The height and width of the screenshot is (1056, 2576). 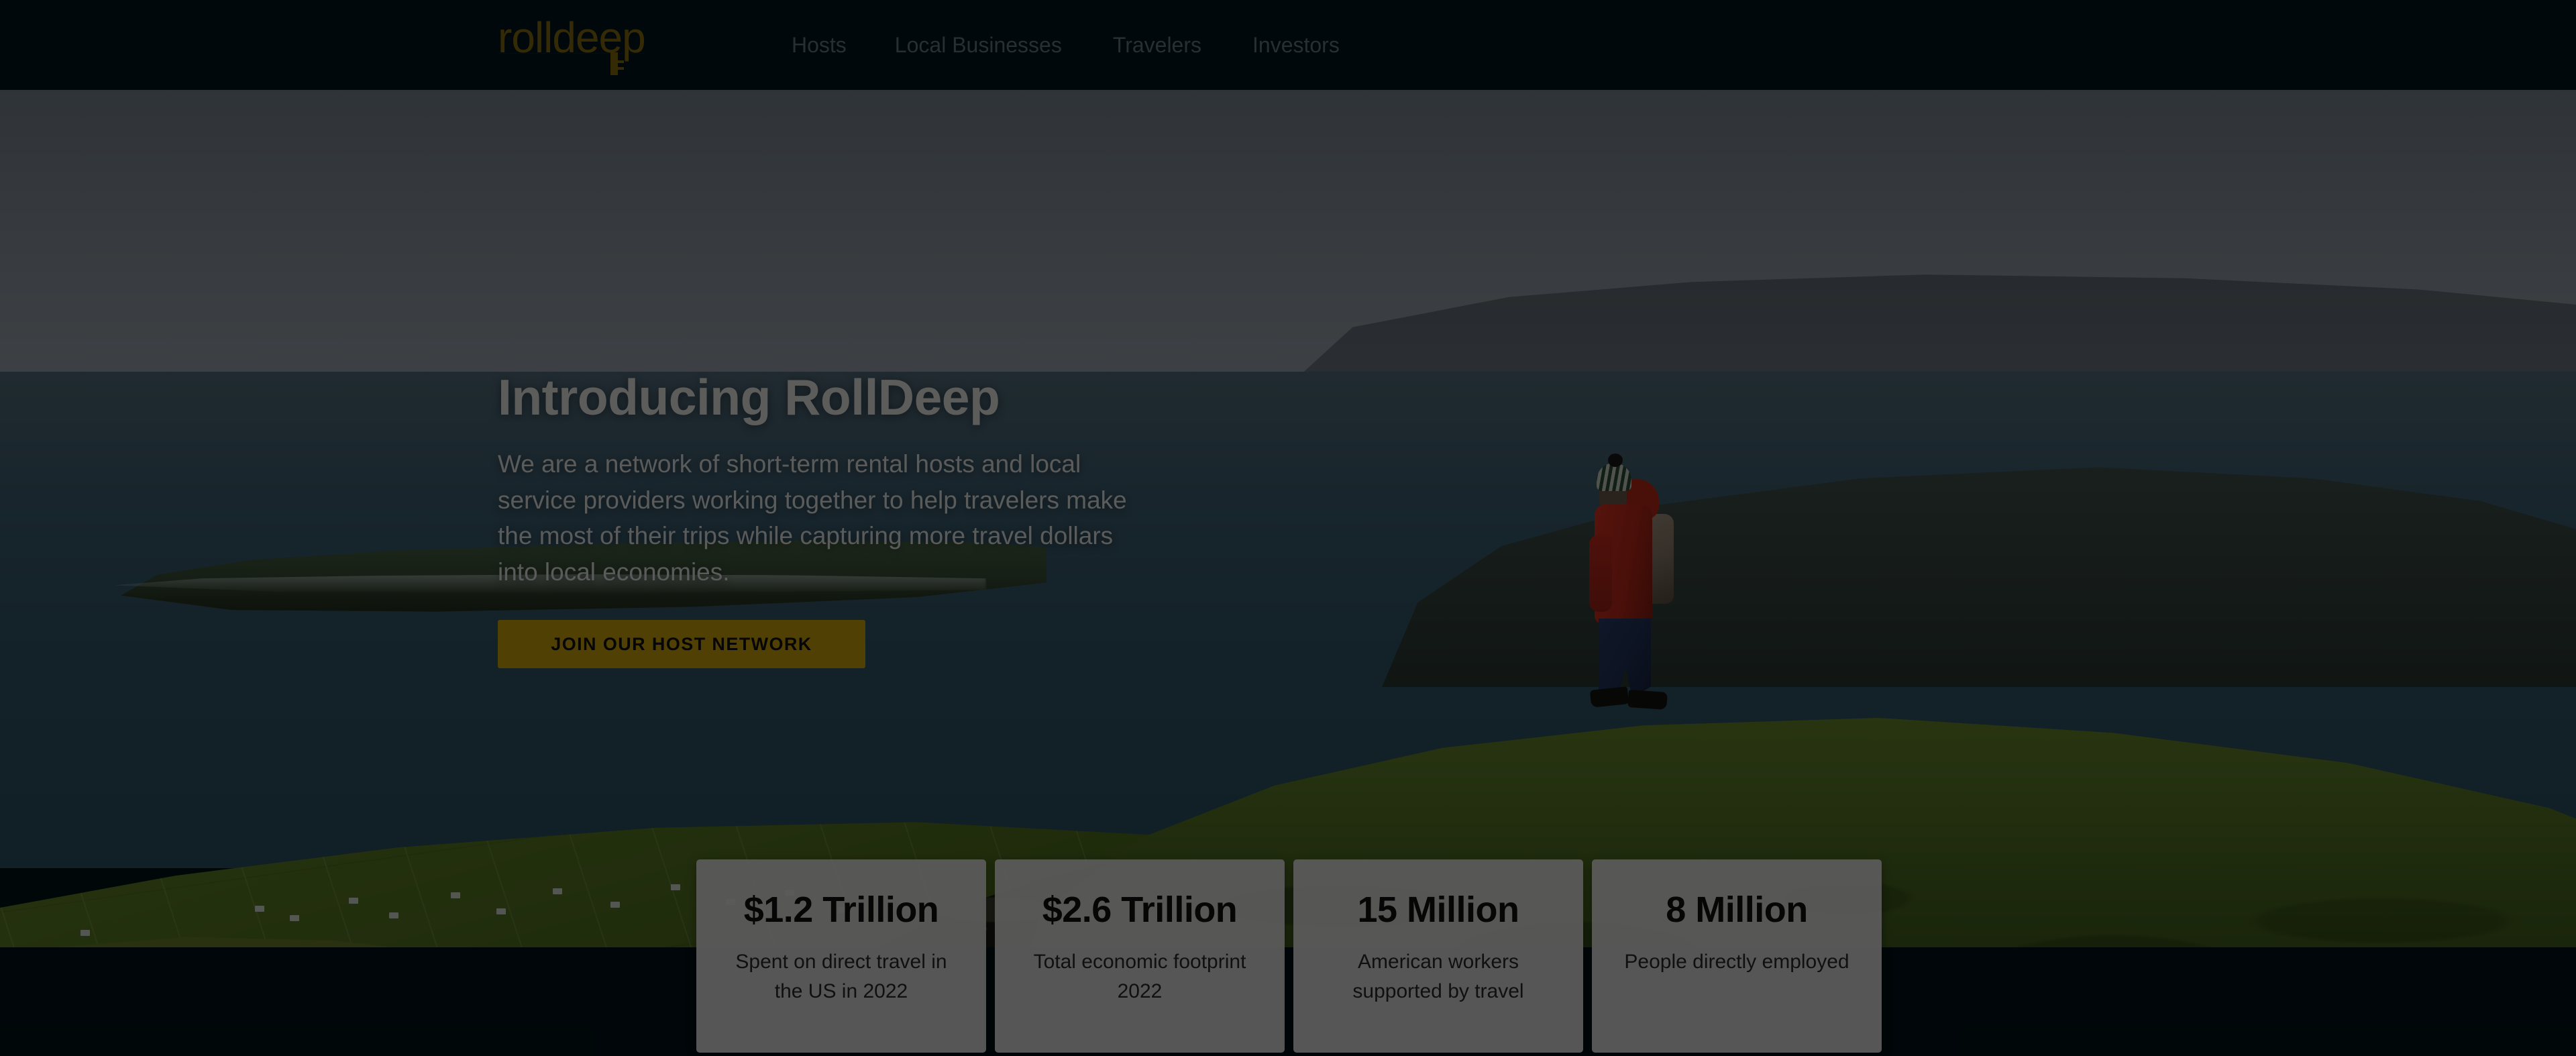 I want to click on stat-label: People directly employed, so click(x=1736, y=962).